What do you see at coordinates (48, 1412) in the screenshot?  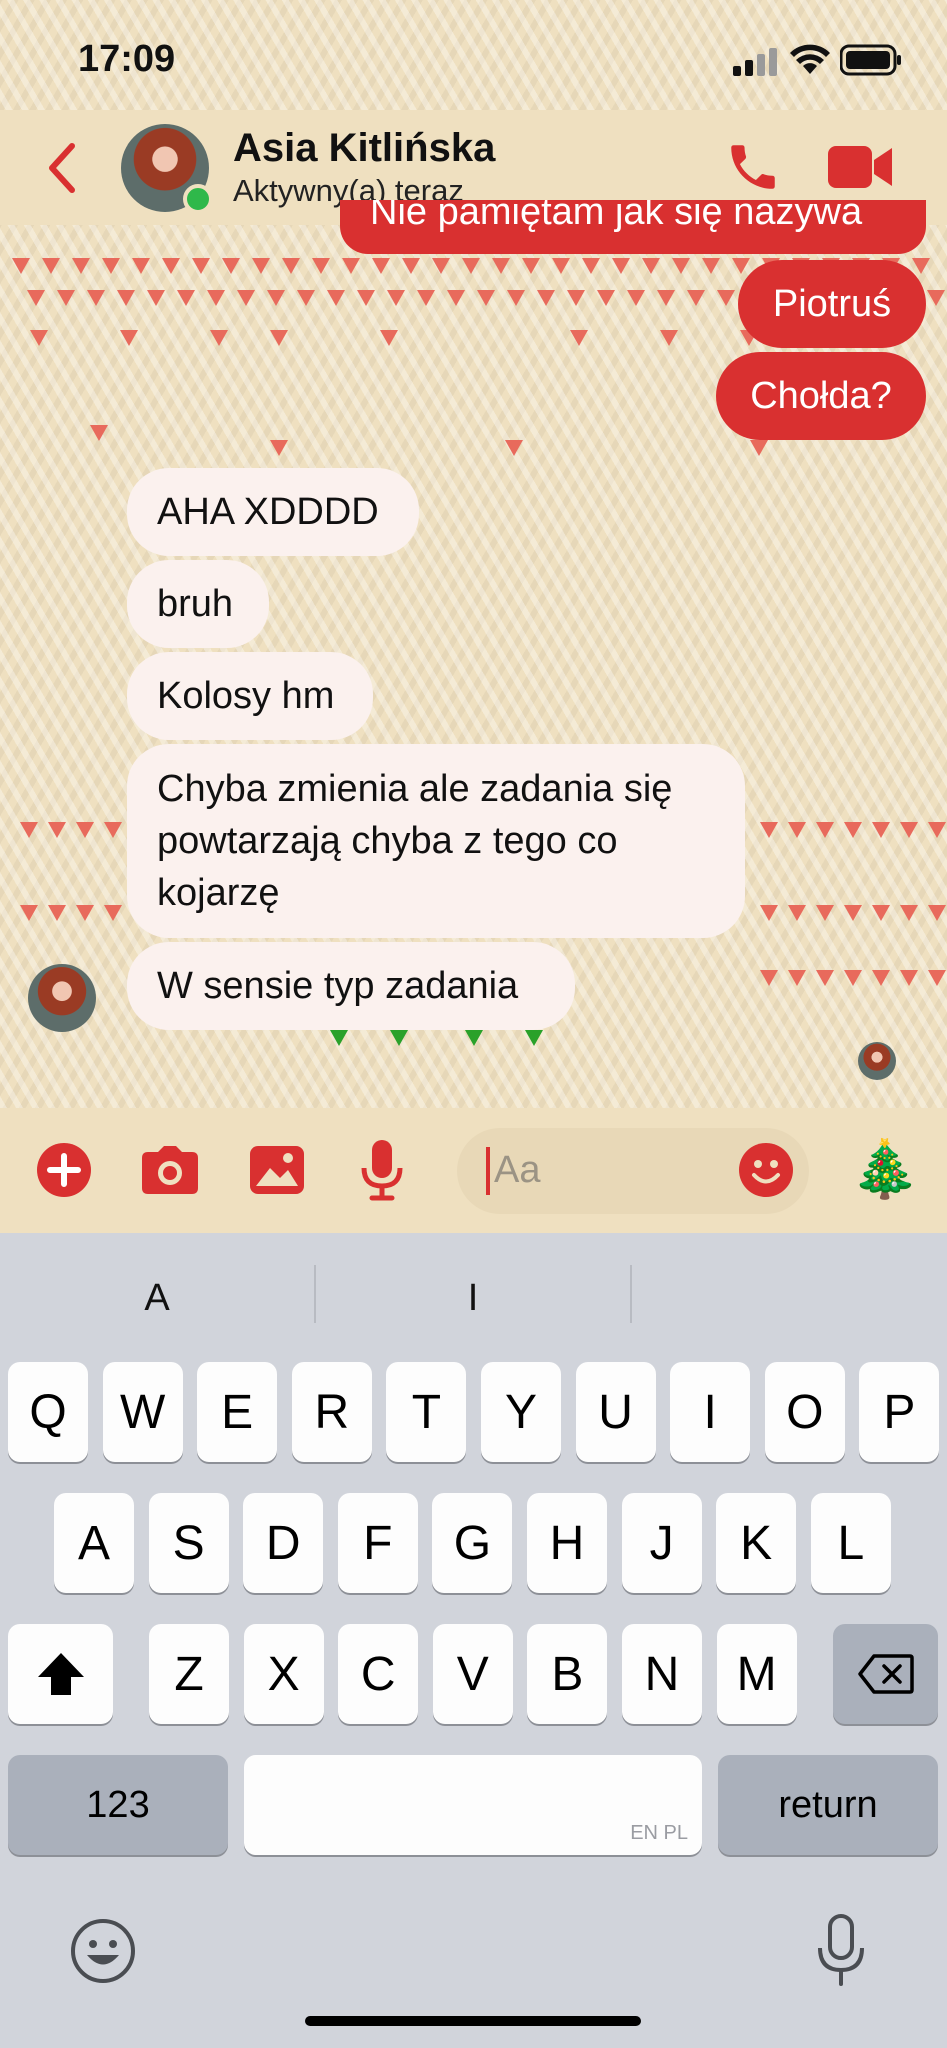 I see `key-q: Q` at bounding box center [48, 1412].